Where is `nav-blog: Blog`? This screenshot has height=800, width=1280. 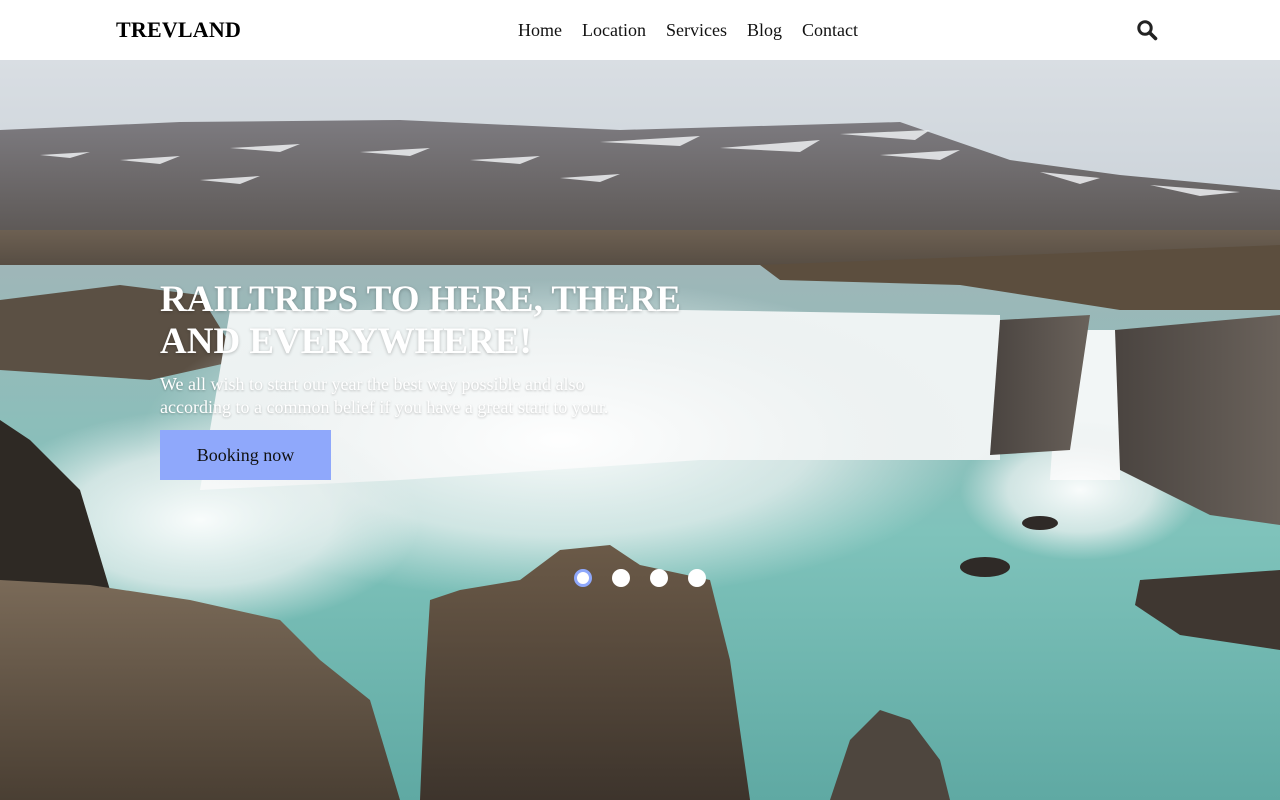 nav-blog: Blog is located at coordinates (764, 30).